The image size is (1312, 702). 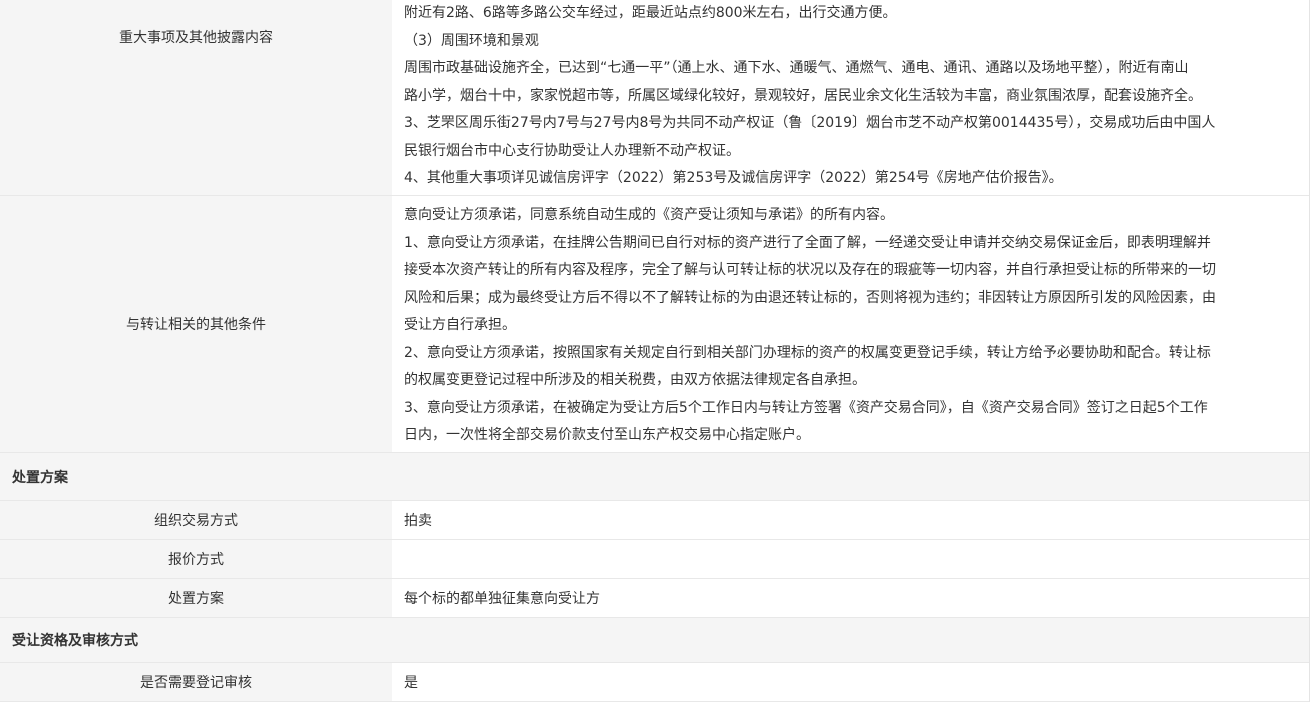 I want to click on section-header-disposal: 处置方案, so click(x=654, y=477).